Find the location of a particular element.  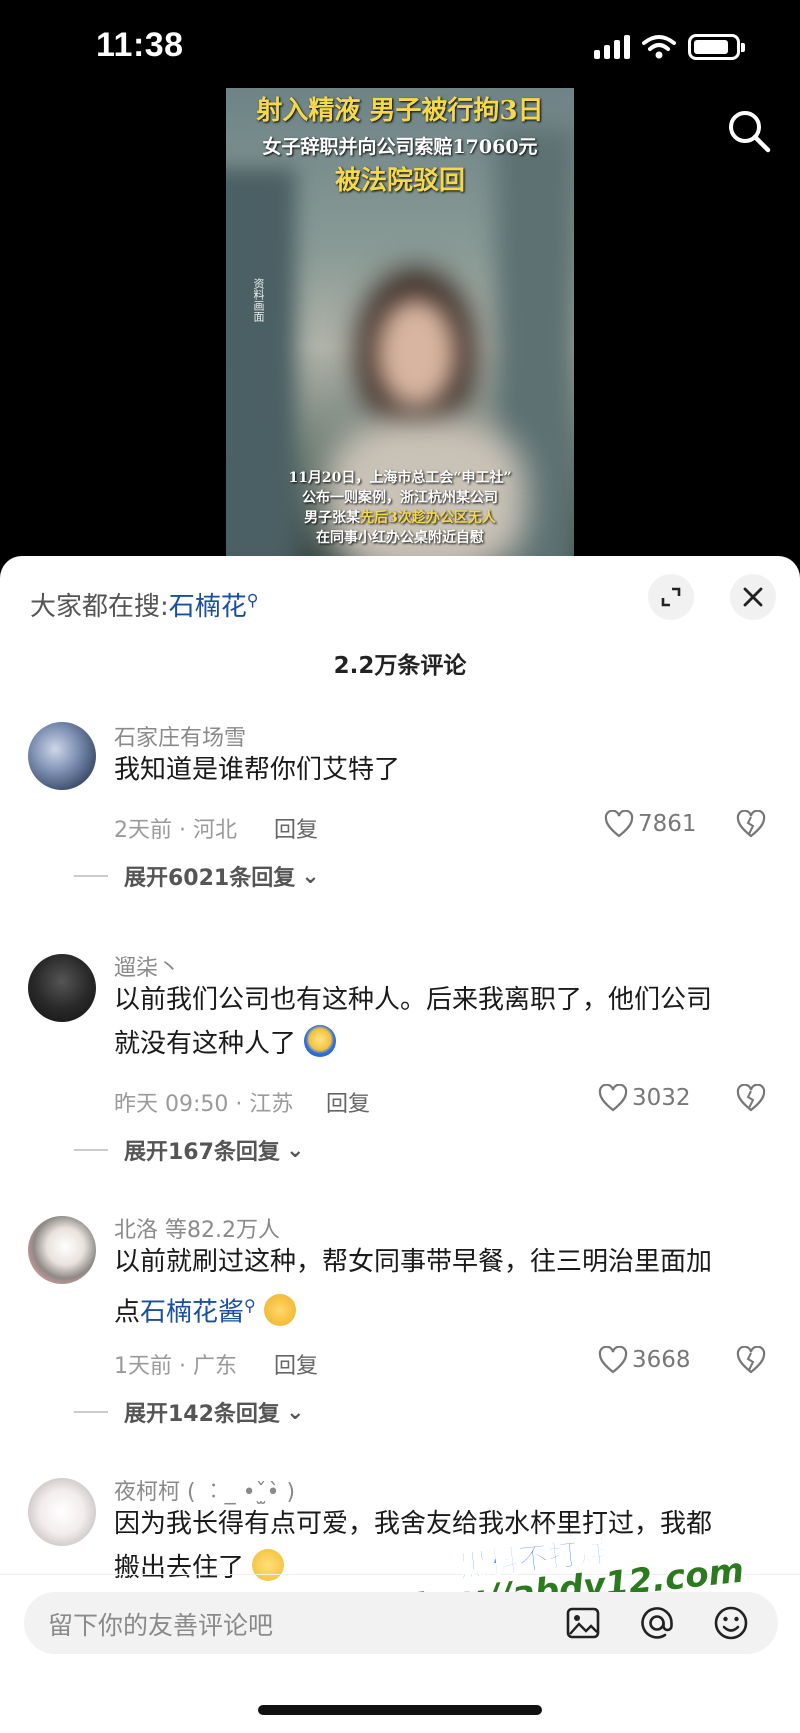

signal-icon is located at coordinates (612, 47).